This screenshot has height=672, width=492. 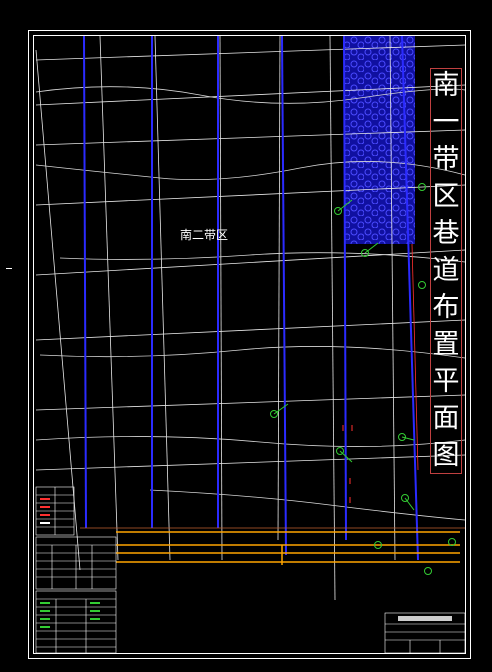 What do you see at coordinates (446, 159) in the screenshot?
I see `title-char: 带` at bounding box center [446, 159].